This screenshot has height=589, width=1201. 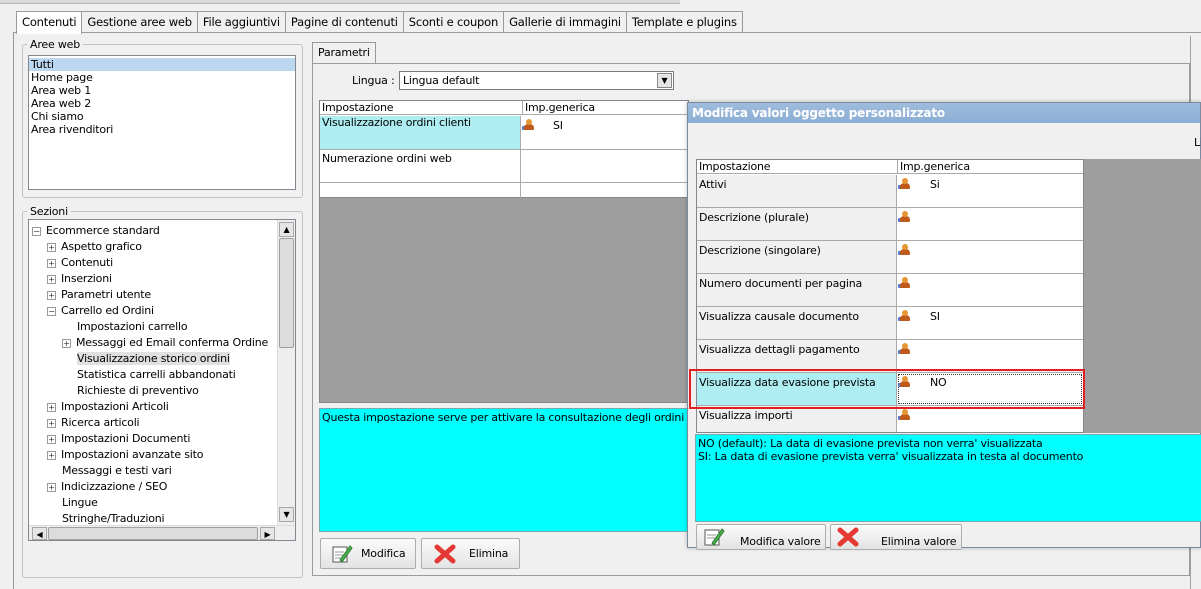 I want to click on table-row: Descrizione (singolare), so click(x=890, y=257).